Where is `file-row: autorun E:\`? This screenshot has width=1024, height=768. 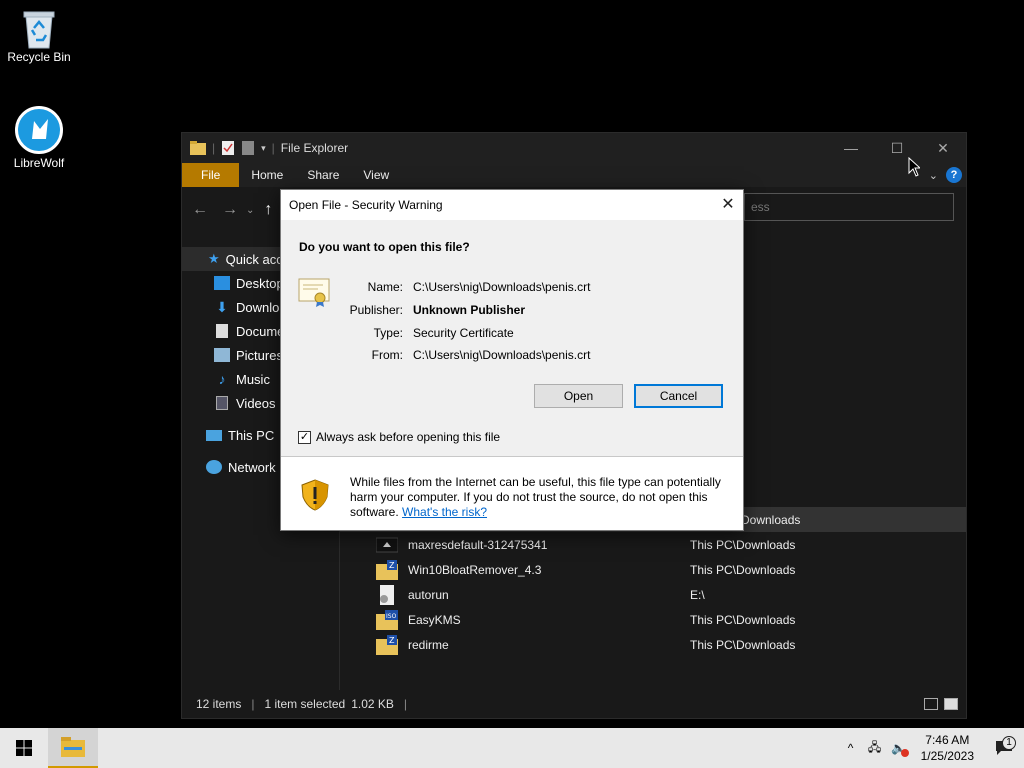 file-row: autorun E:\ is located at coordinates (653, 594).